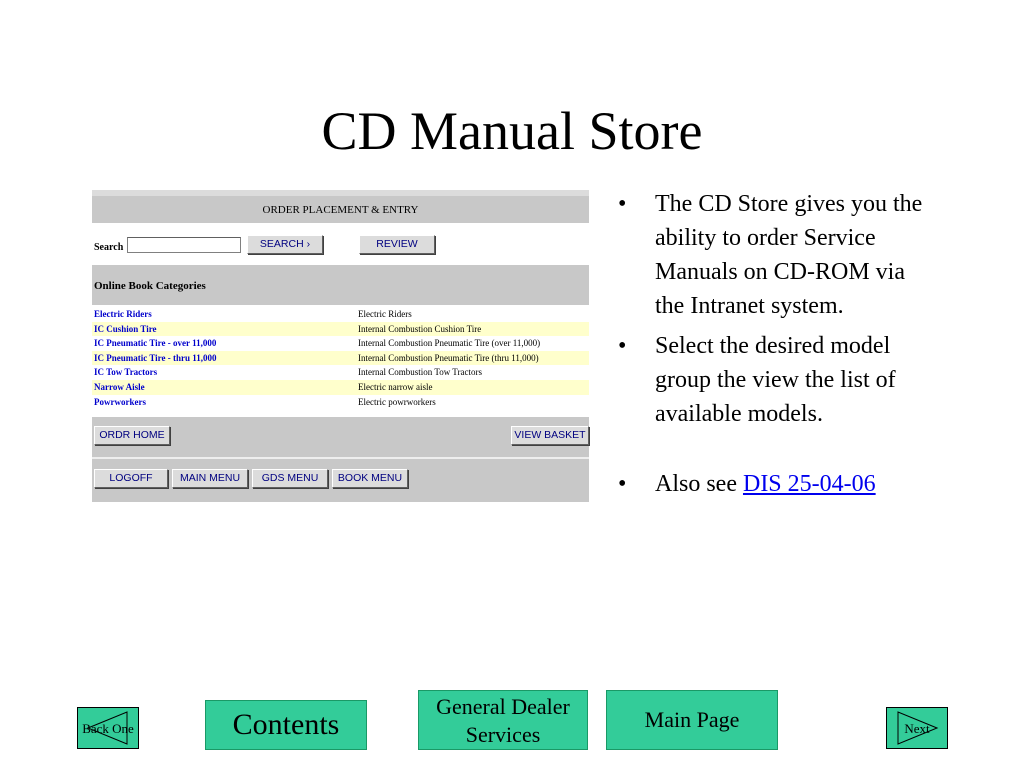  What do you see at coordinates (286, 725) in the screenshot?
I see `contents-button: Contents` at bounding box center [286, 725].